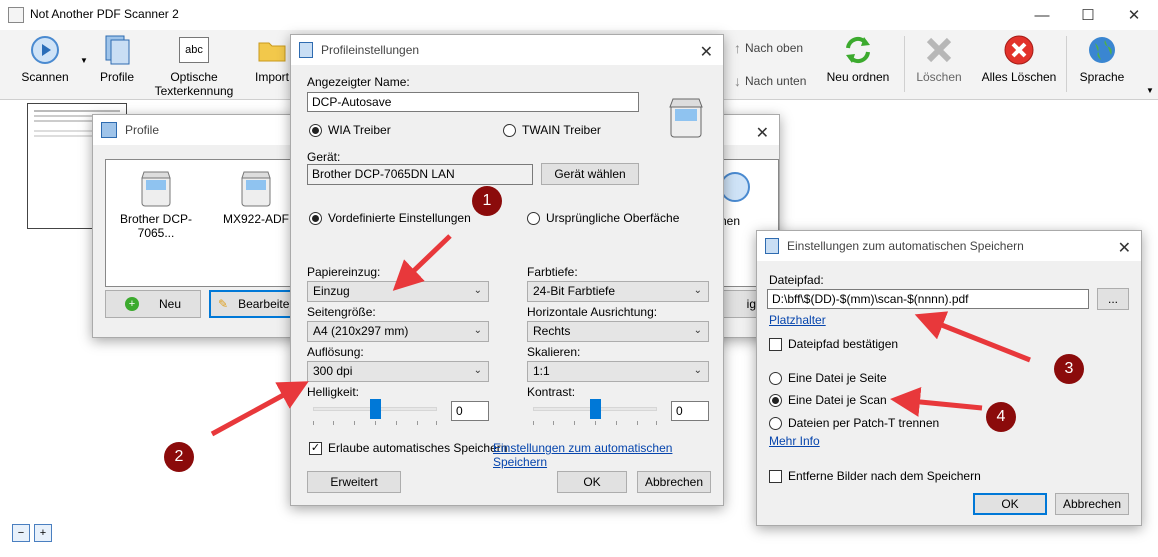 This screenshot has width=1158, height=557. What do you see at coordinates (1069, 369) in the screenshot?
I see `annotation-badge: 3` at bounding box center [1069, 369].